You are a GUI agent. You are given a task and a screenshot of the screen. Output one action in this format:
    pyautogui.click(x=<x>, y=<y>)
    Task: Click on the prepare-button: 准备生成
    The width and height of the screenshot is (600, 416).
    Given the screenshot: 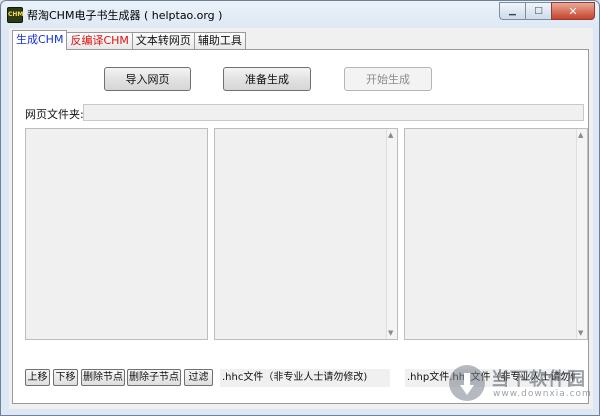 What is the action you would take?
    pyautogui.click(x=267, y=79)
    